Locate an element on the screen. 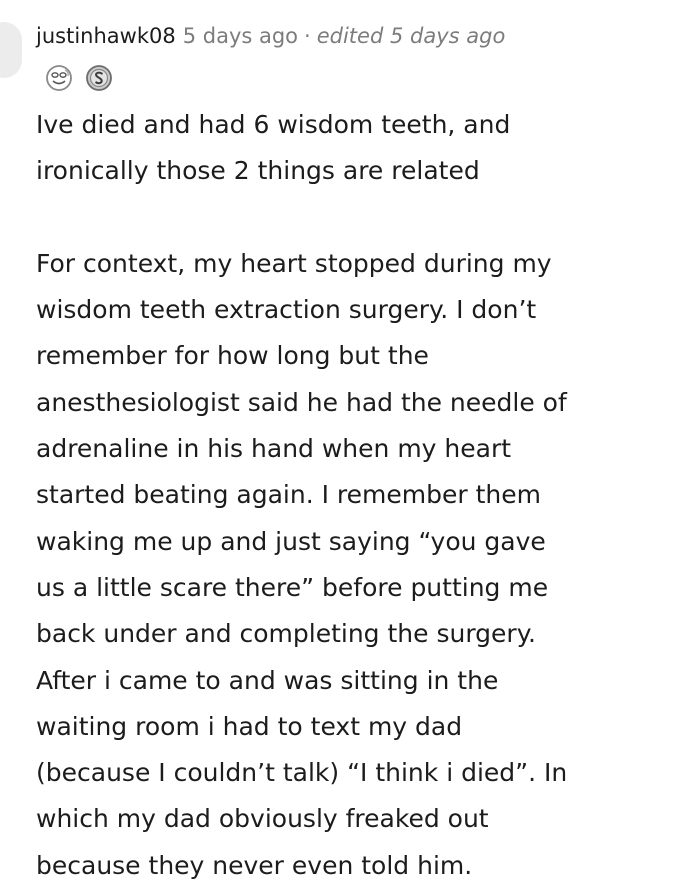  awards-row is located at coordinates (365, 78).